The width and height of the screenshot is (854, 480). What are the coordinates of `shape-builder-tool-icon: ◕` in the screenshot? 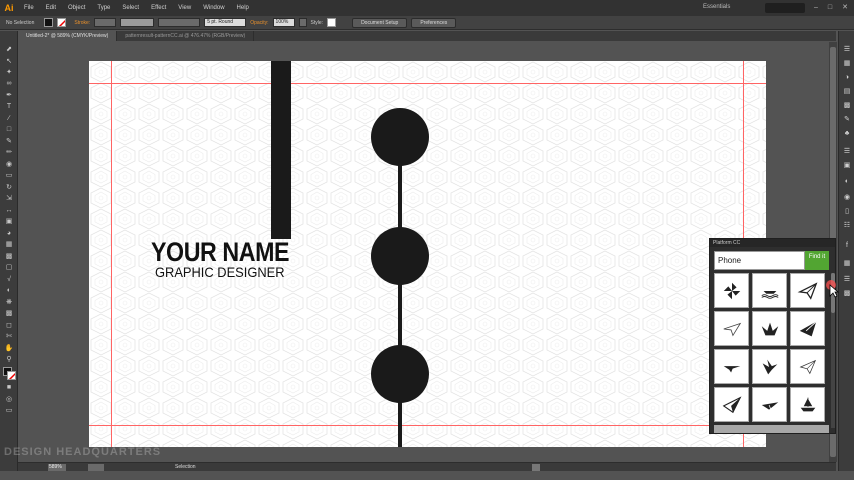 It's located at (9, 233).